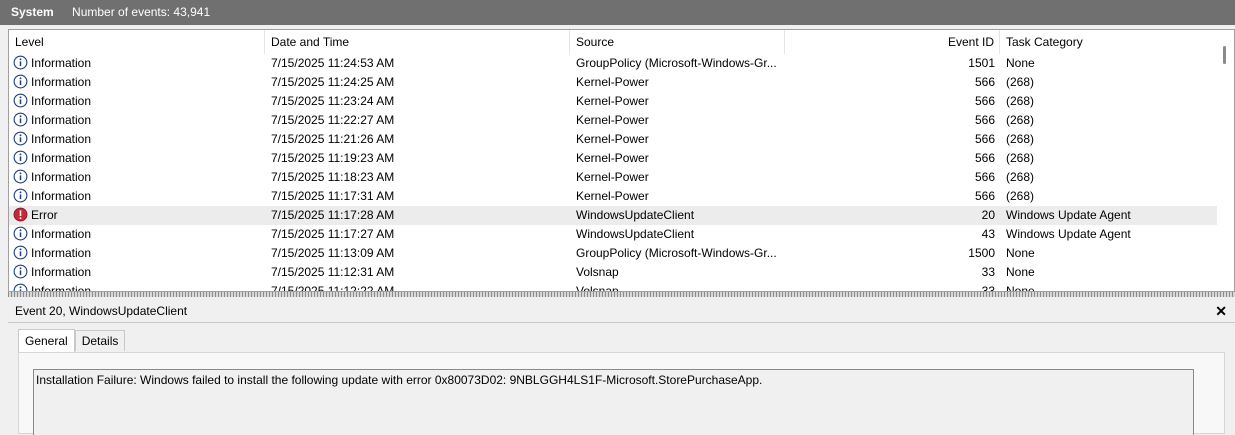 This screenshot has width=1235, height=435. I want to click on row-event-id: 1500, so click(981, 253).